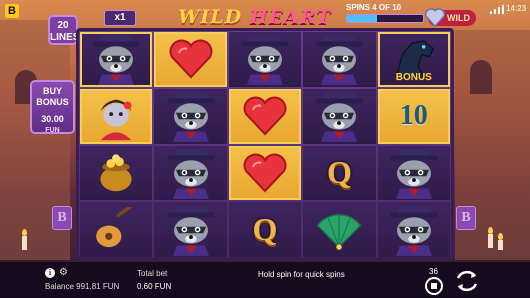  I want to click on ten-label: 10, so click(413, 116).